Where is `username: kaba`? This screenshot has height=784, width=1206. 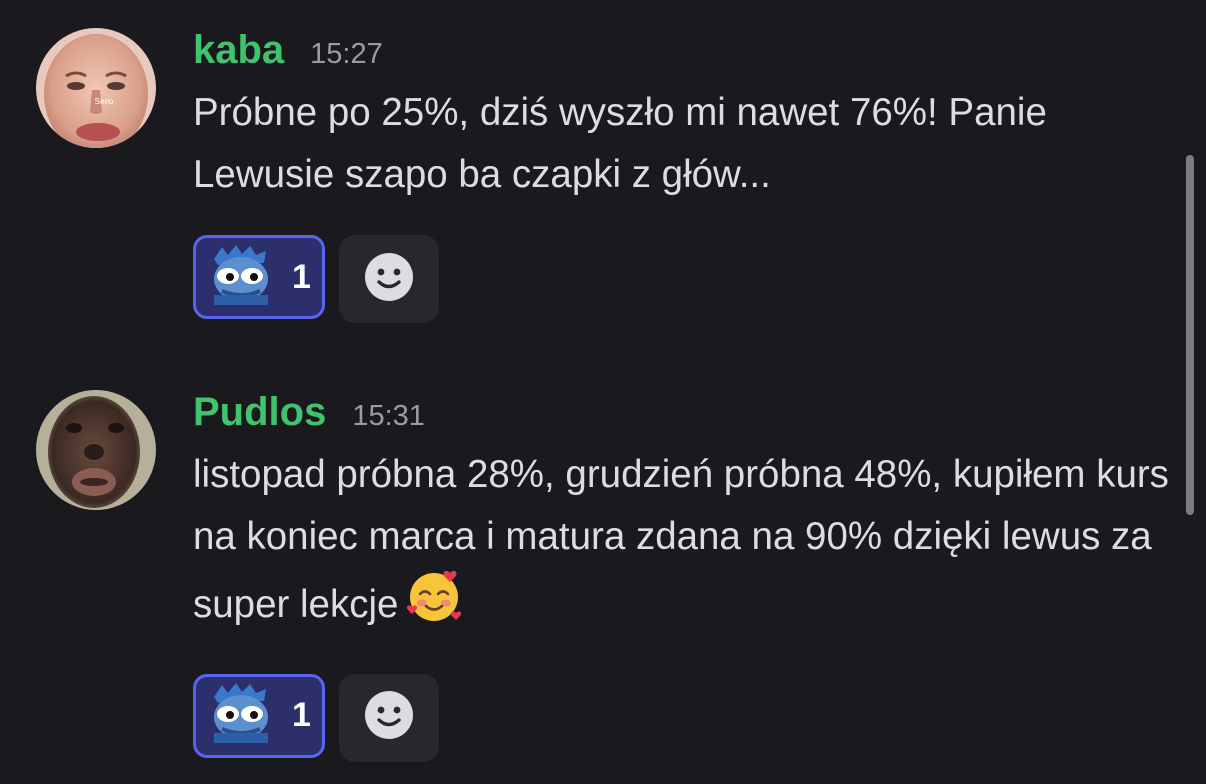
username: kaba is located at coordinates (238, 50).